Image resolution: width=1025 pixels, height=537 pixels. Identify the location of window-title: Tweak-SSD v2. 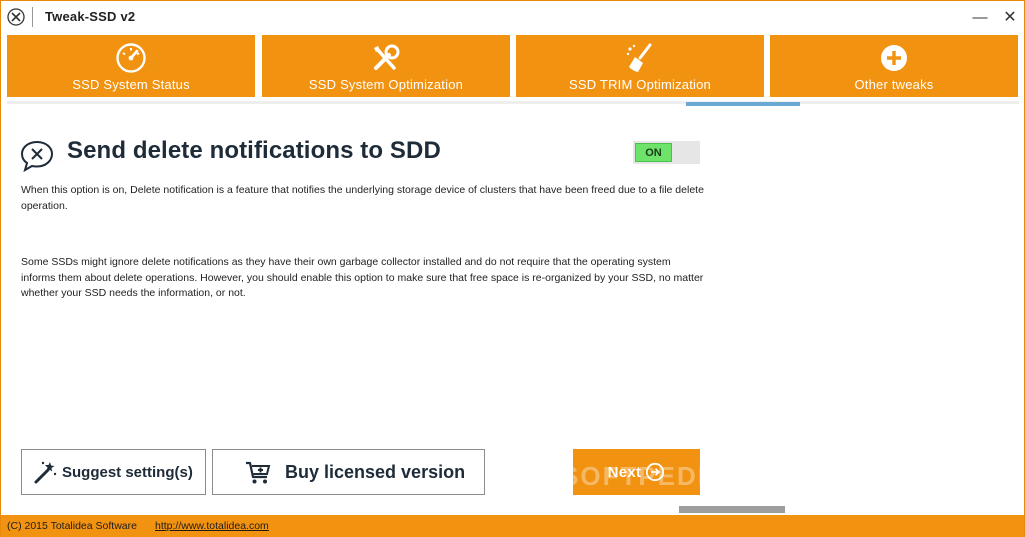
(90, 16).